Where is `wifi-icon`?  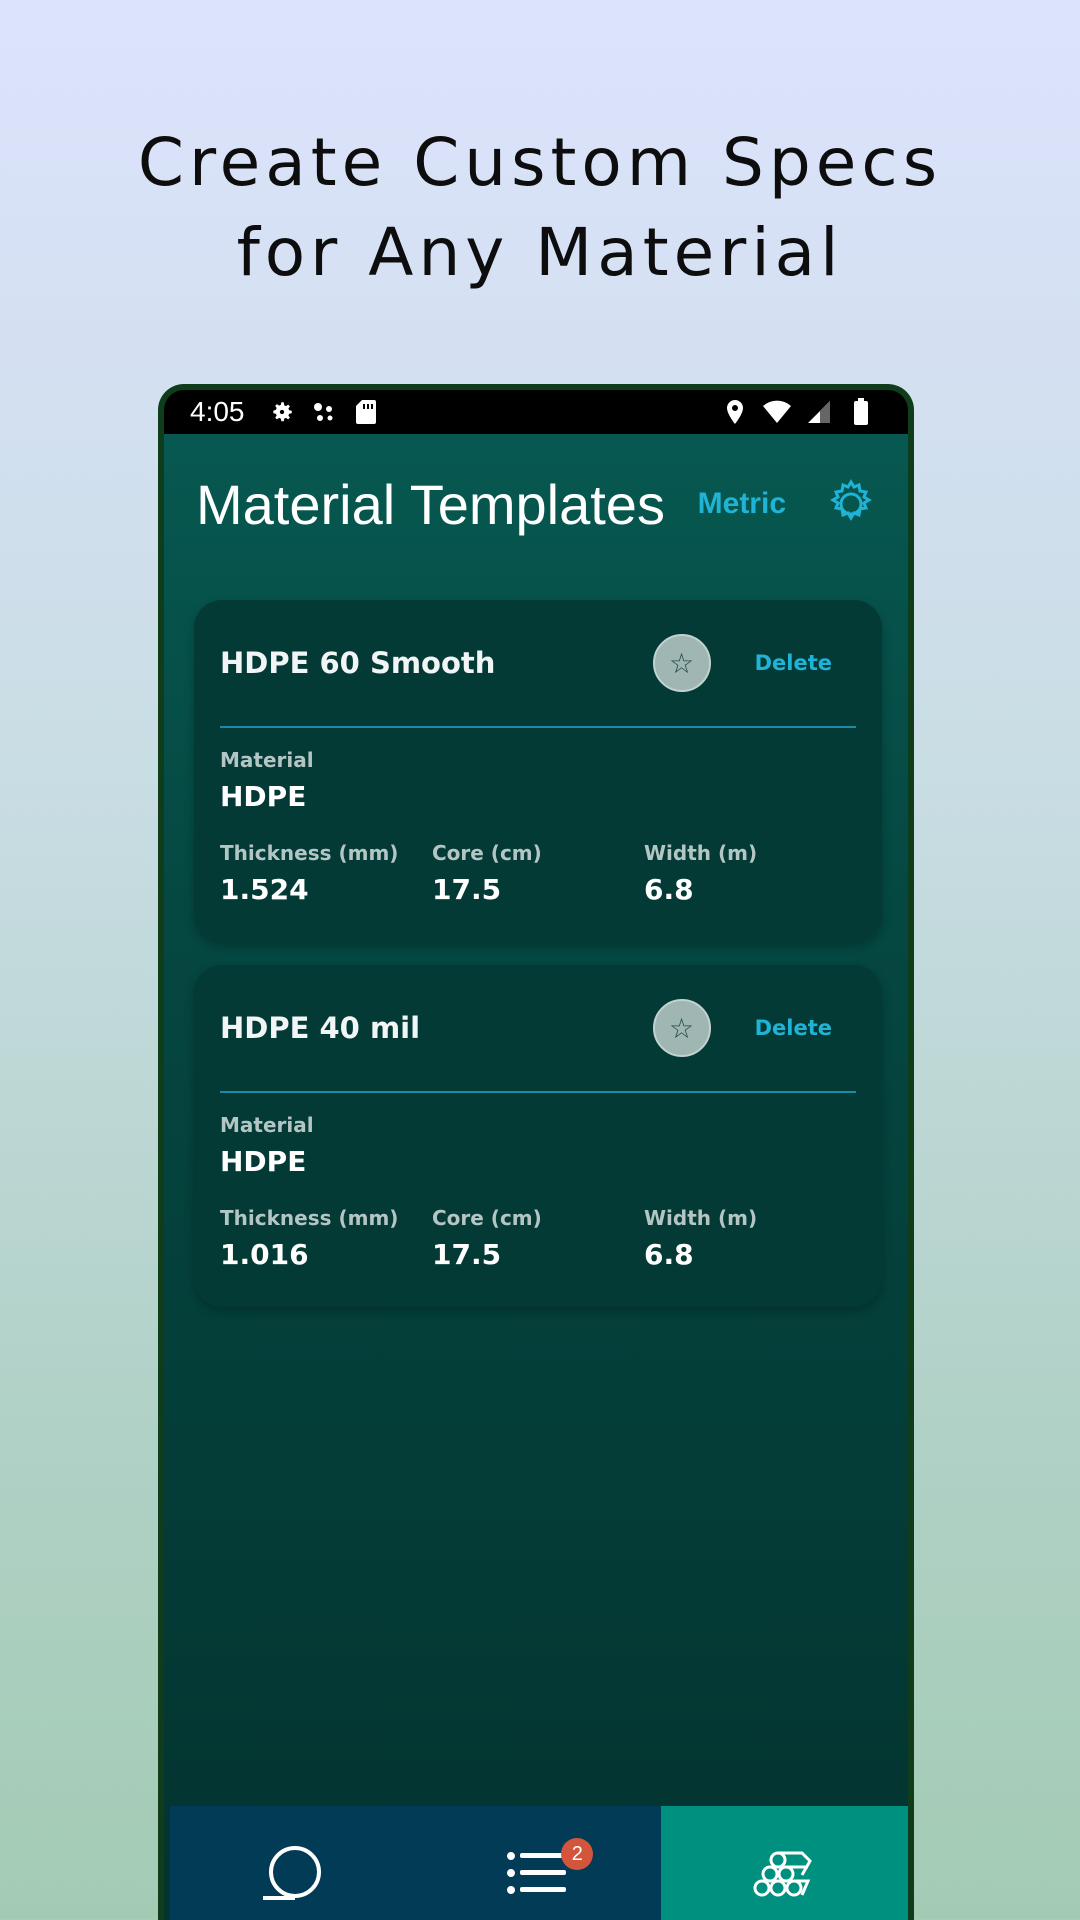 wifi-icon is located at coordinates (777, 412).